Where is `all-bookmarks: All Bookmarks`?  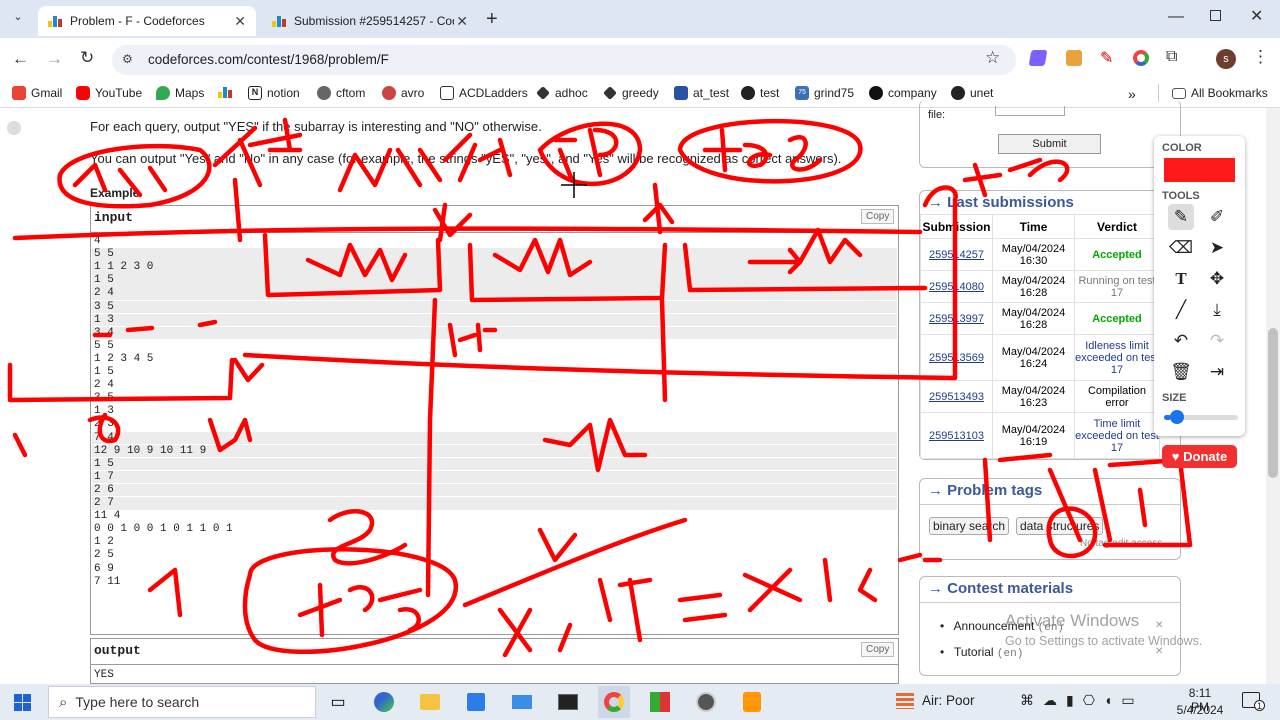
all-bookmarks: All Bookmarks is located at coordinates (1220, 93).